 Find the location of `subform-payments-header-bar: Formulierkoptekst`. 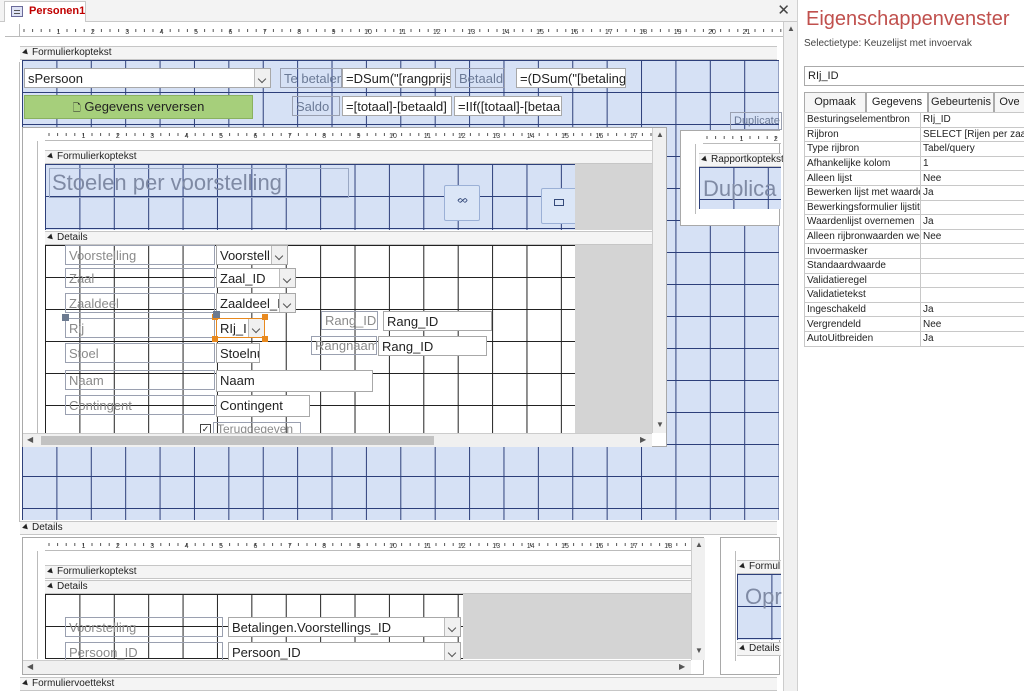

subform-payments-header-bar: Formulierkoptekst is located at coordinates (368, 572).